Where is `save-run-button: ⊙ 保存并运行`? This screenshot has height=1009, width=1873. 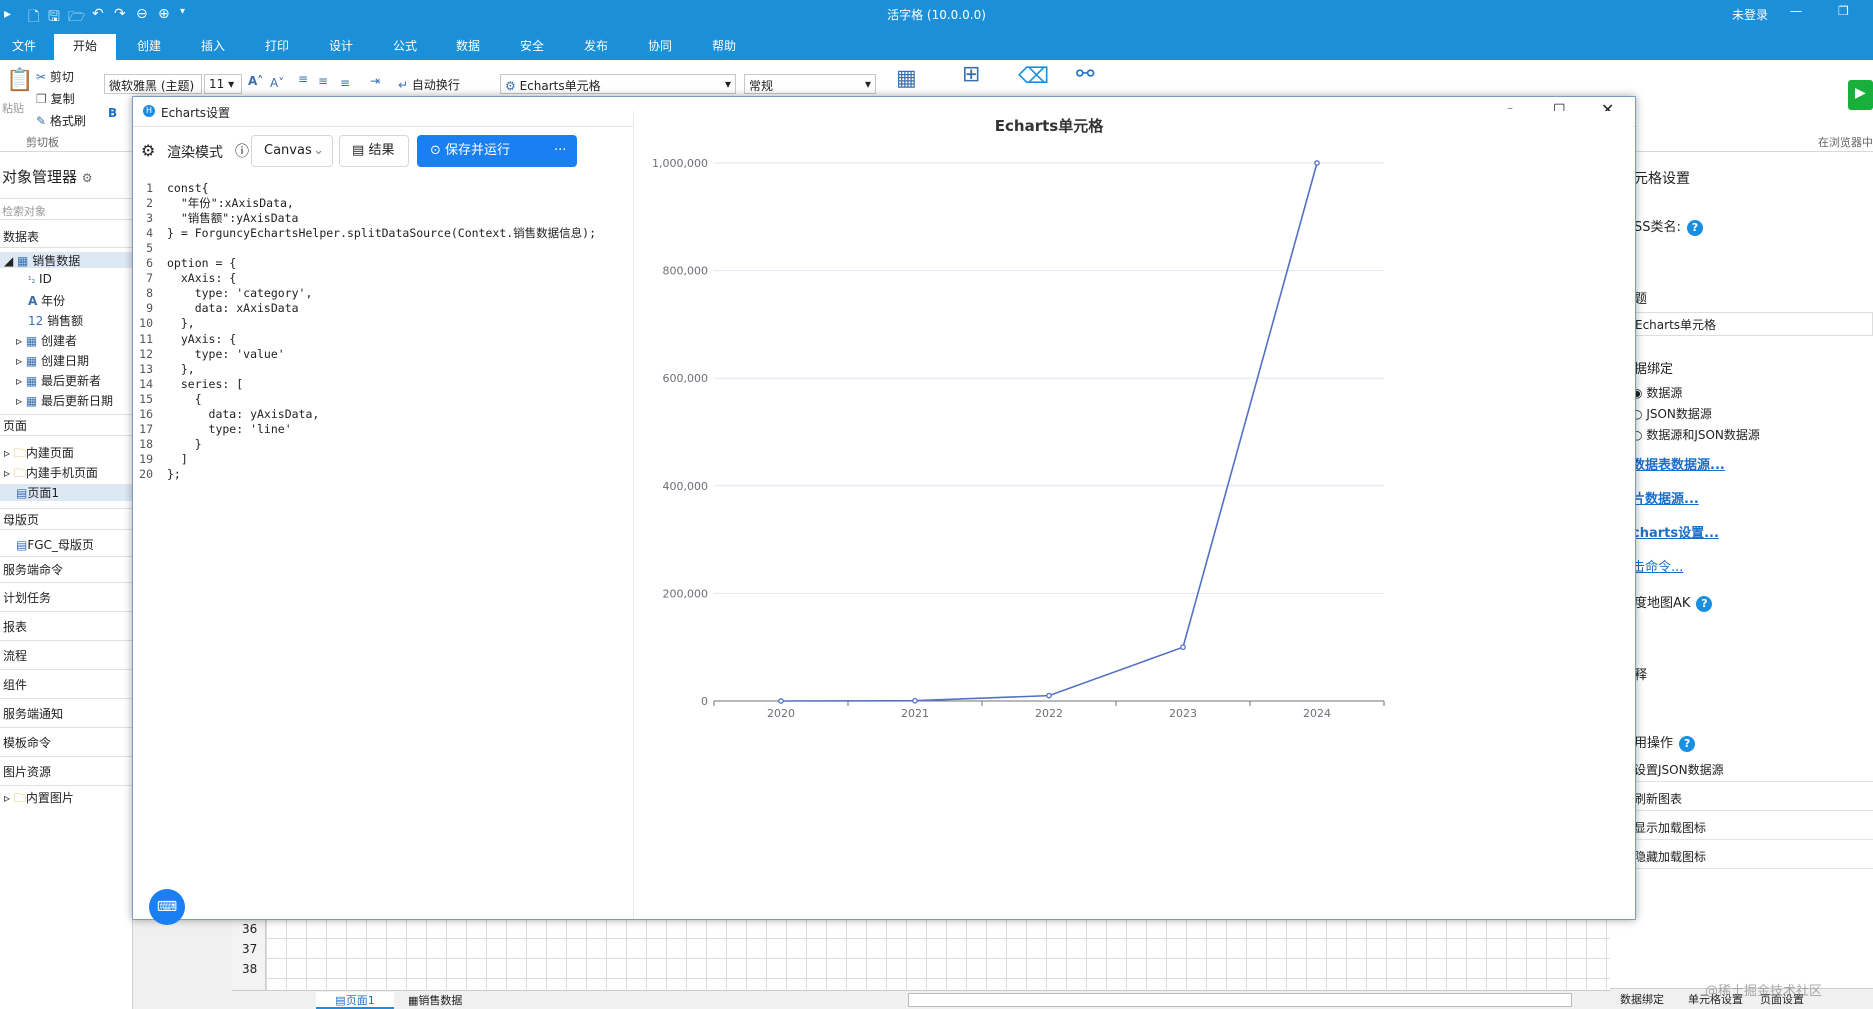 save-run-button: ⊙ 保存并运行 is located at coordinates (482, 151).